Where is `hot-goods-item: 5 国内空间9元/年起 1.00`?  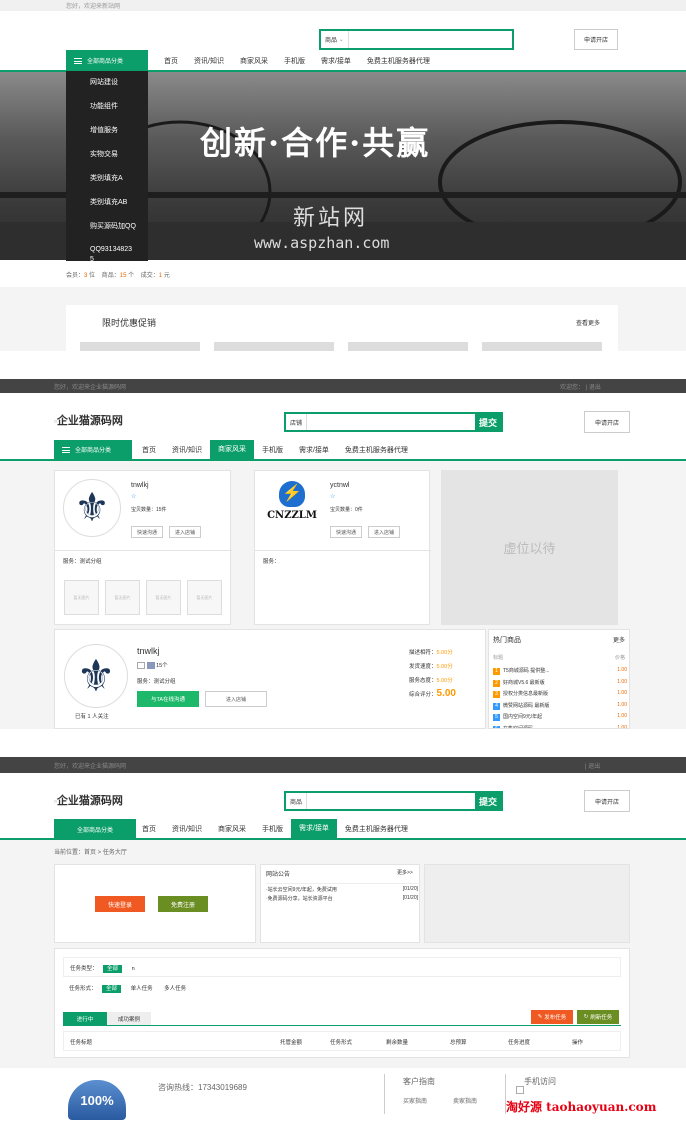 hot-goods-item: 5 国内空间9元/年起 1.00 is located at coordinates (560, 719).